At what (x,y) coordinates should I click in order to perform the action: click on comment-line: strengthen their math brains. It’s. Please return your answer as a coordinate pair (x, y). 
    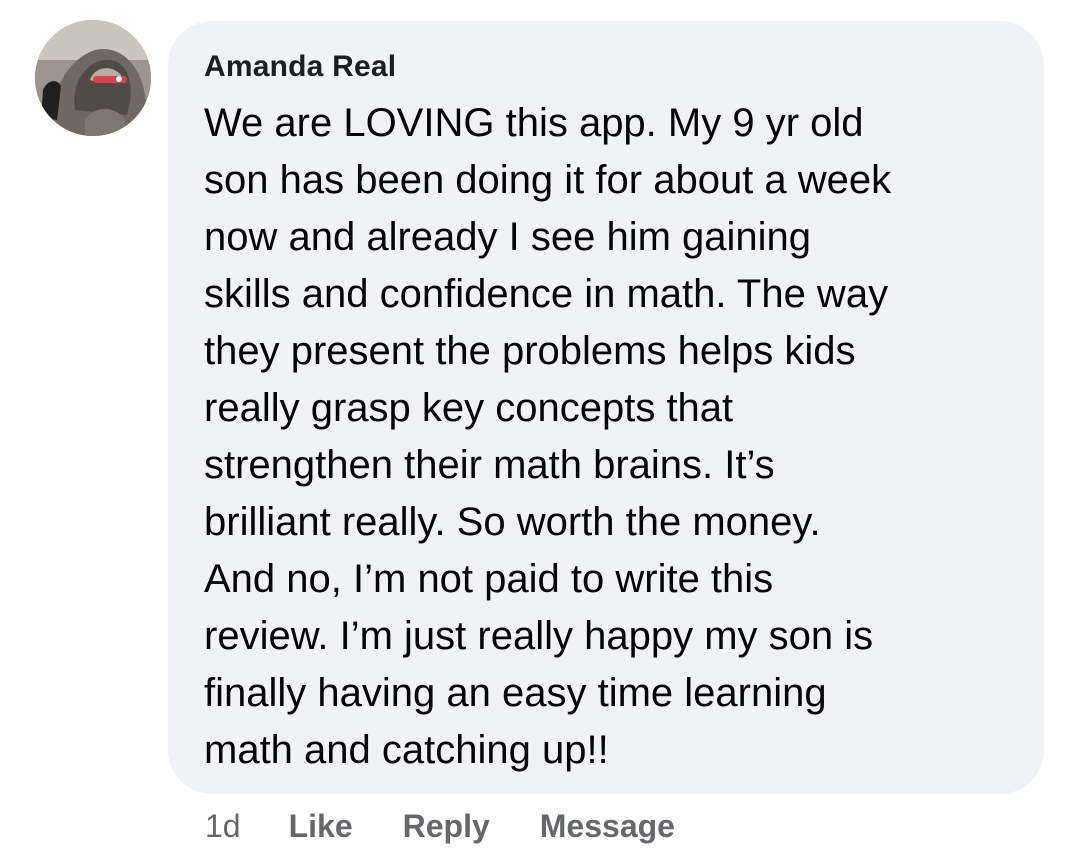
    Looking at the image, I should click on (489, 465).